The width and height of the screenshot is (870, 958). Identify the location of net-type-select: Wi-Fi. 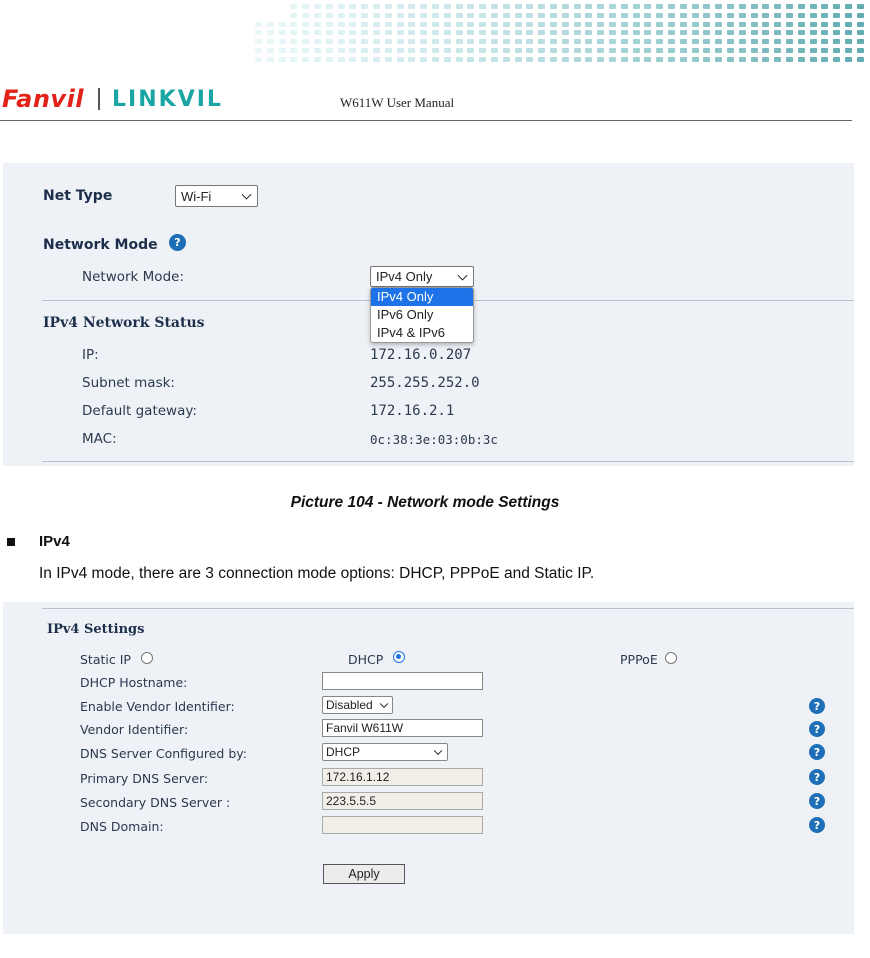
(216, 196).